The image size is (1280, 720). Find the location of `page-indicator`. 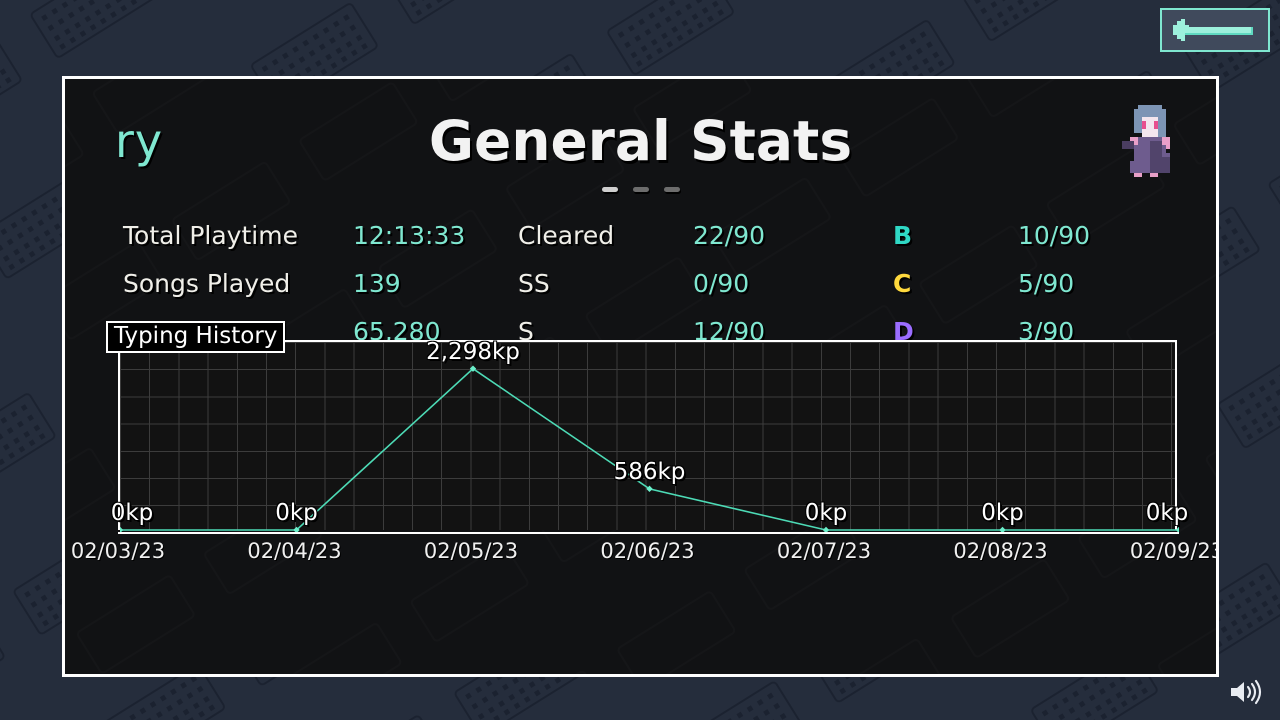

page-indicator is located at coordinates (640, 189).